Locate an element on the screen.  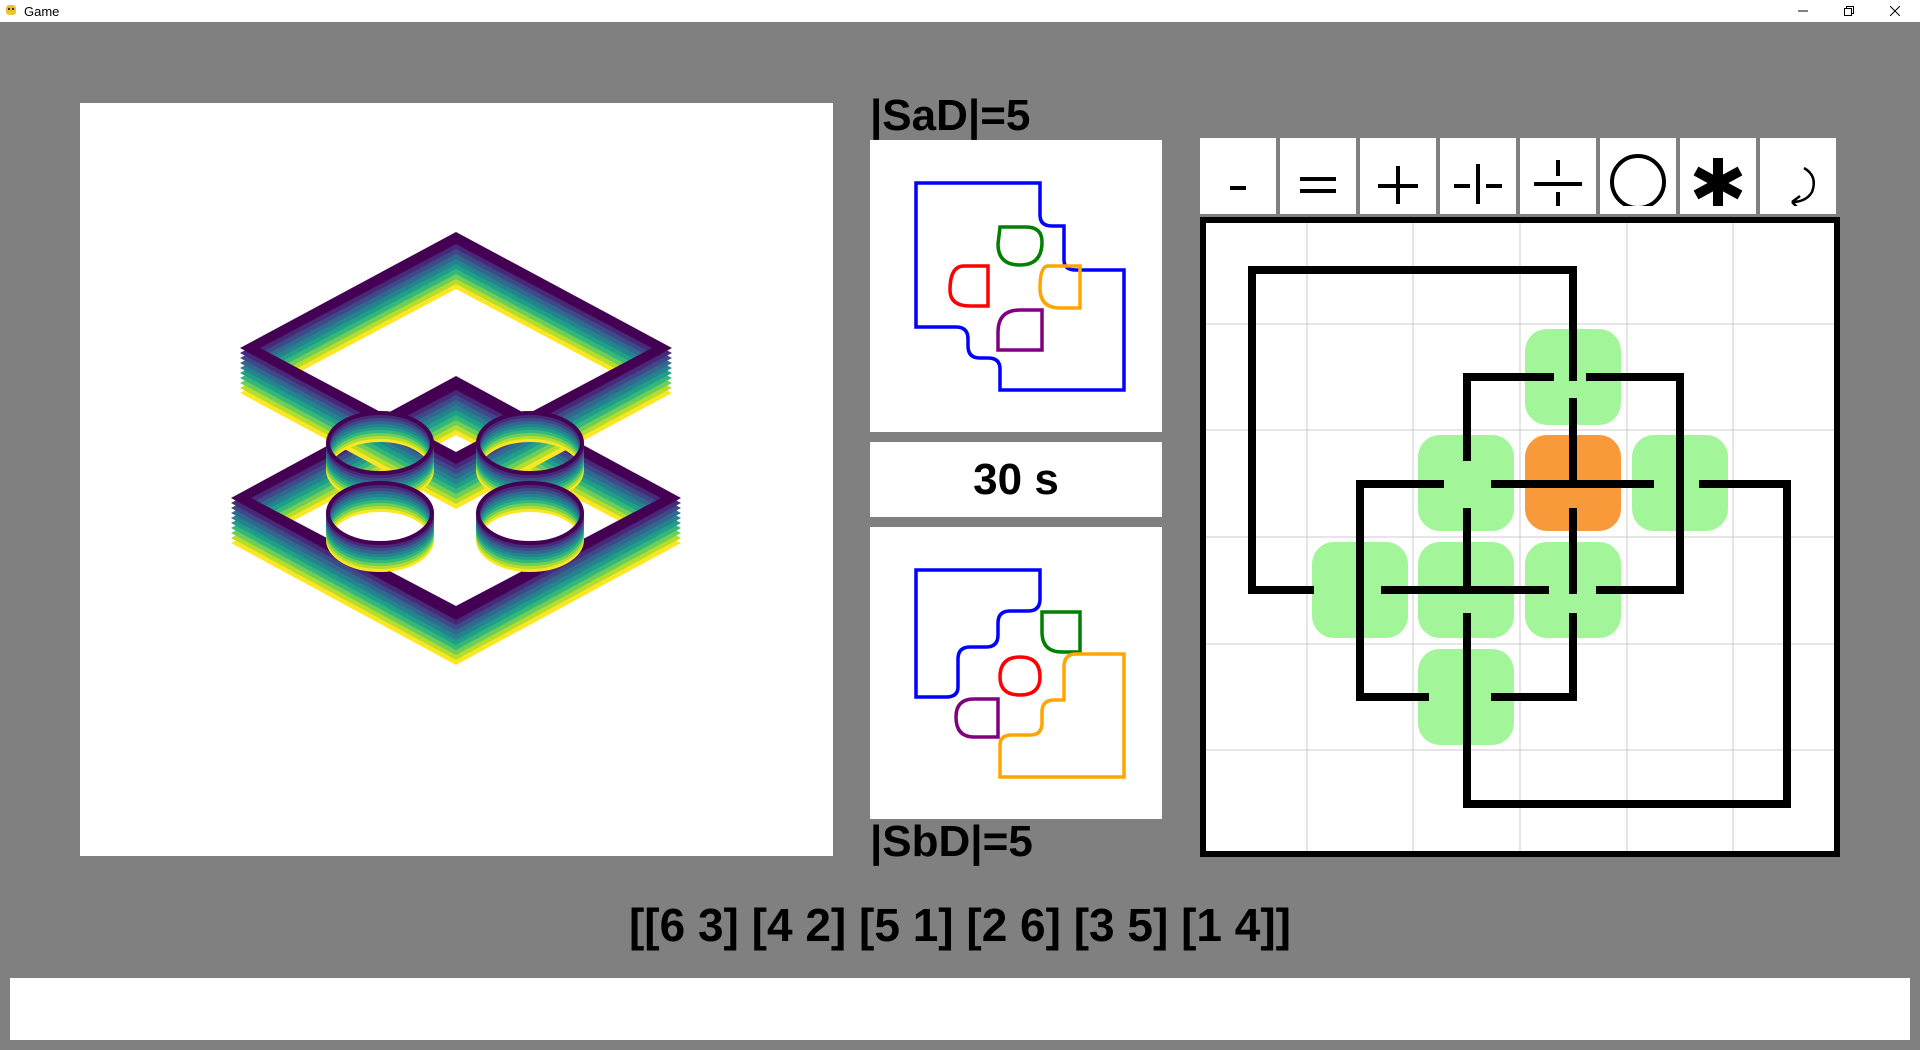
plus-icon is located at coordinates (1398, 185).